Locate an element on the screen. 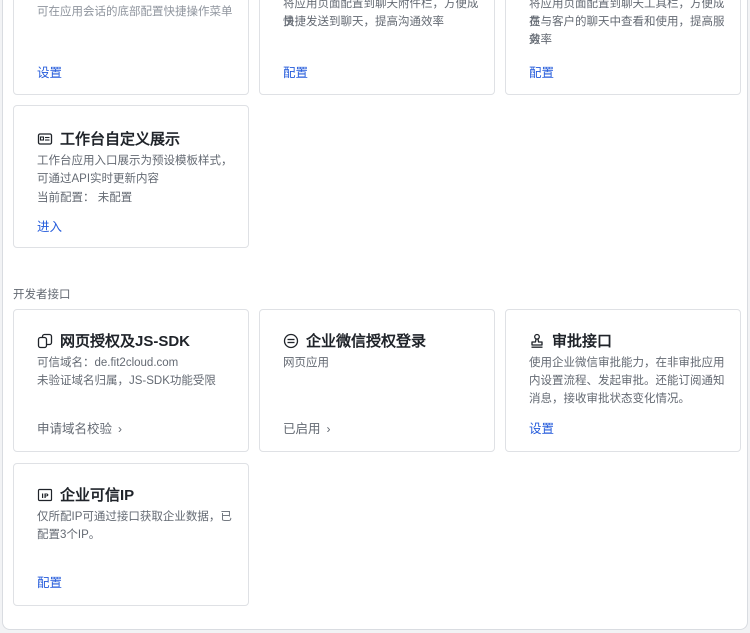 The width and height of the screenshot is (750, 633). approval-settings-link: 设置 is located at coordinates (541, 427).